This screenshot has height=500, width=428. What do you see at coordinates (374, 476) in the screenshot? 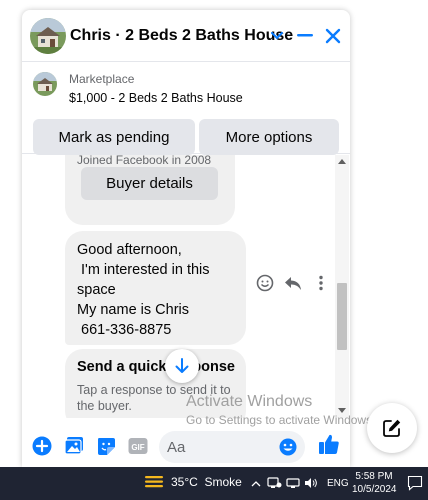
I see `clock-time: 5:58 PM` at bounding box center [374, 476].